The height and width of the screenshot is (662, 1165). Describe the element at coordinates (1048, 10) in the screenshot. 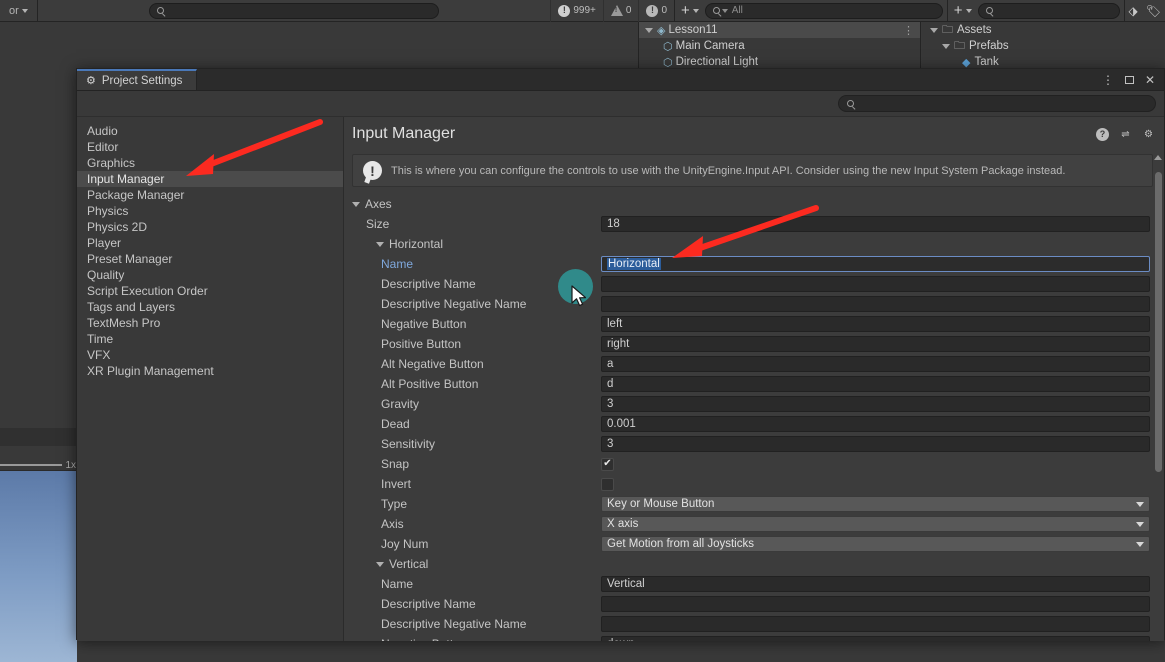

I see `project-search-input` at that location.